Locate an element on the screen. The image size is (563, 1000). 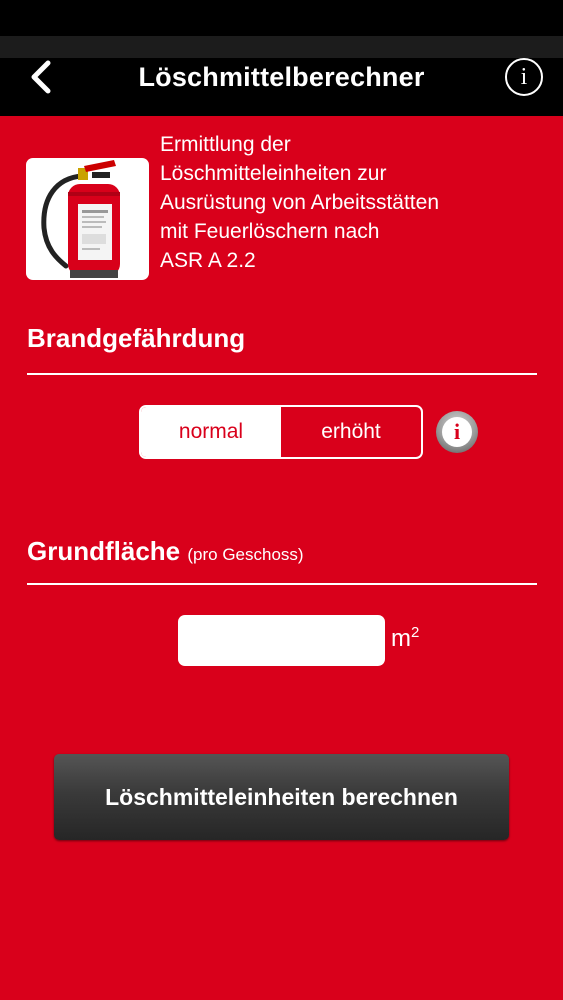
hazard-segmented-control: normal erhöht is located at coordinates (281, 432).